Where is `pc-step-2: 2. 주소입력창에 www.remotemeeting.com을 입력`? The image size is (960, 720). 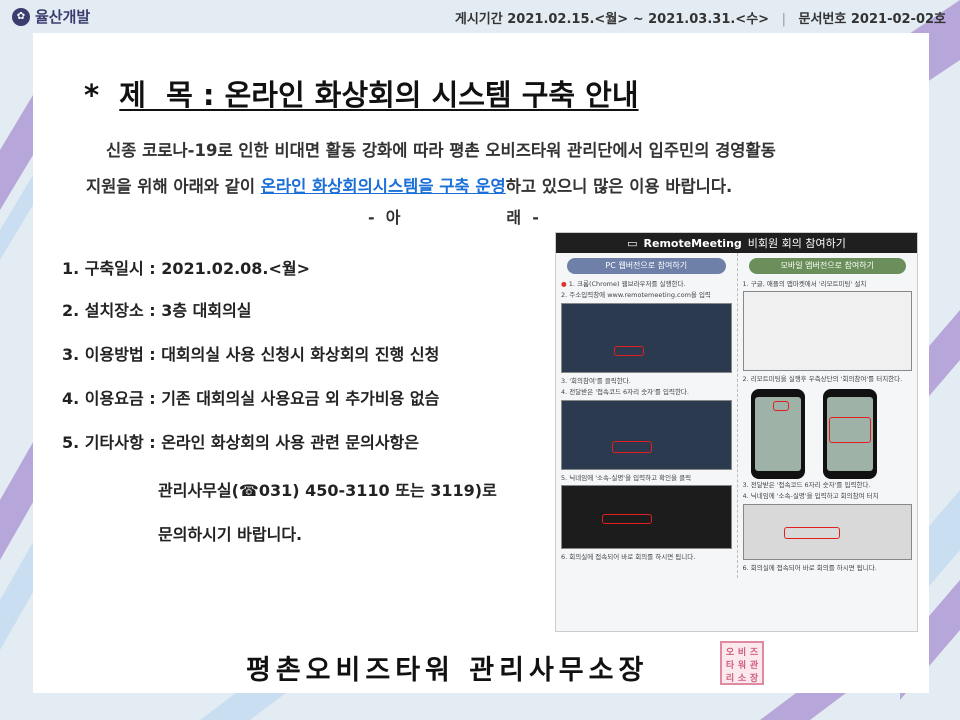 pc-step-2: 2. 주소입력창에 www.remotemeeting.com을 입력 is located at coordinates (636, 295).